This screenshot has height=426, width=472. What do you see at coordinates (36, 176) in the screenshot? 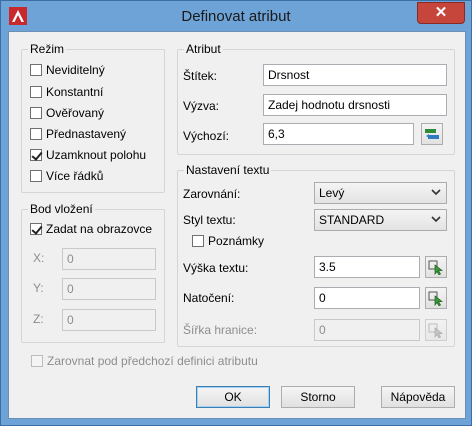
I see `multiline-box` at bounding box center [36, 176].